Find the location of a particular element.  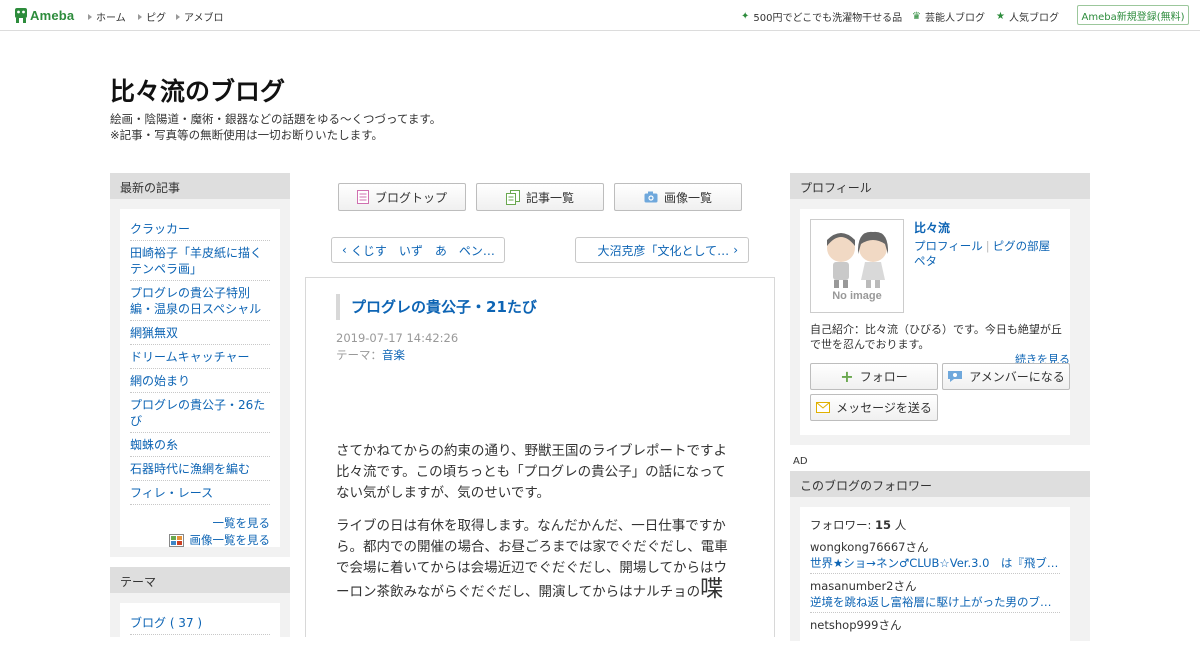

follower-user: netshop999さん is located at coordinates (935, 625).